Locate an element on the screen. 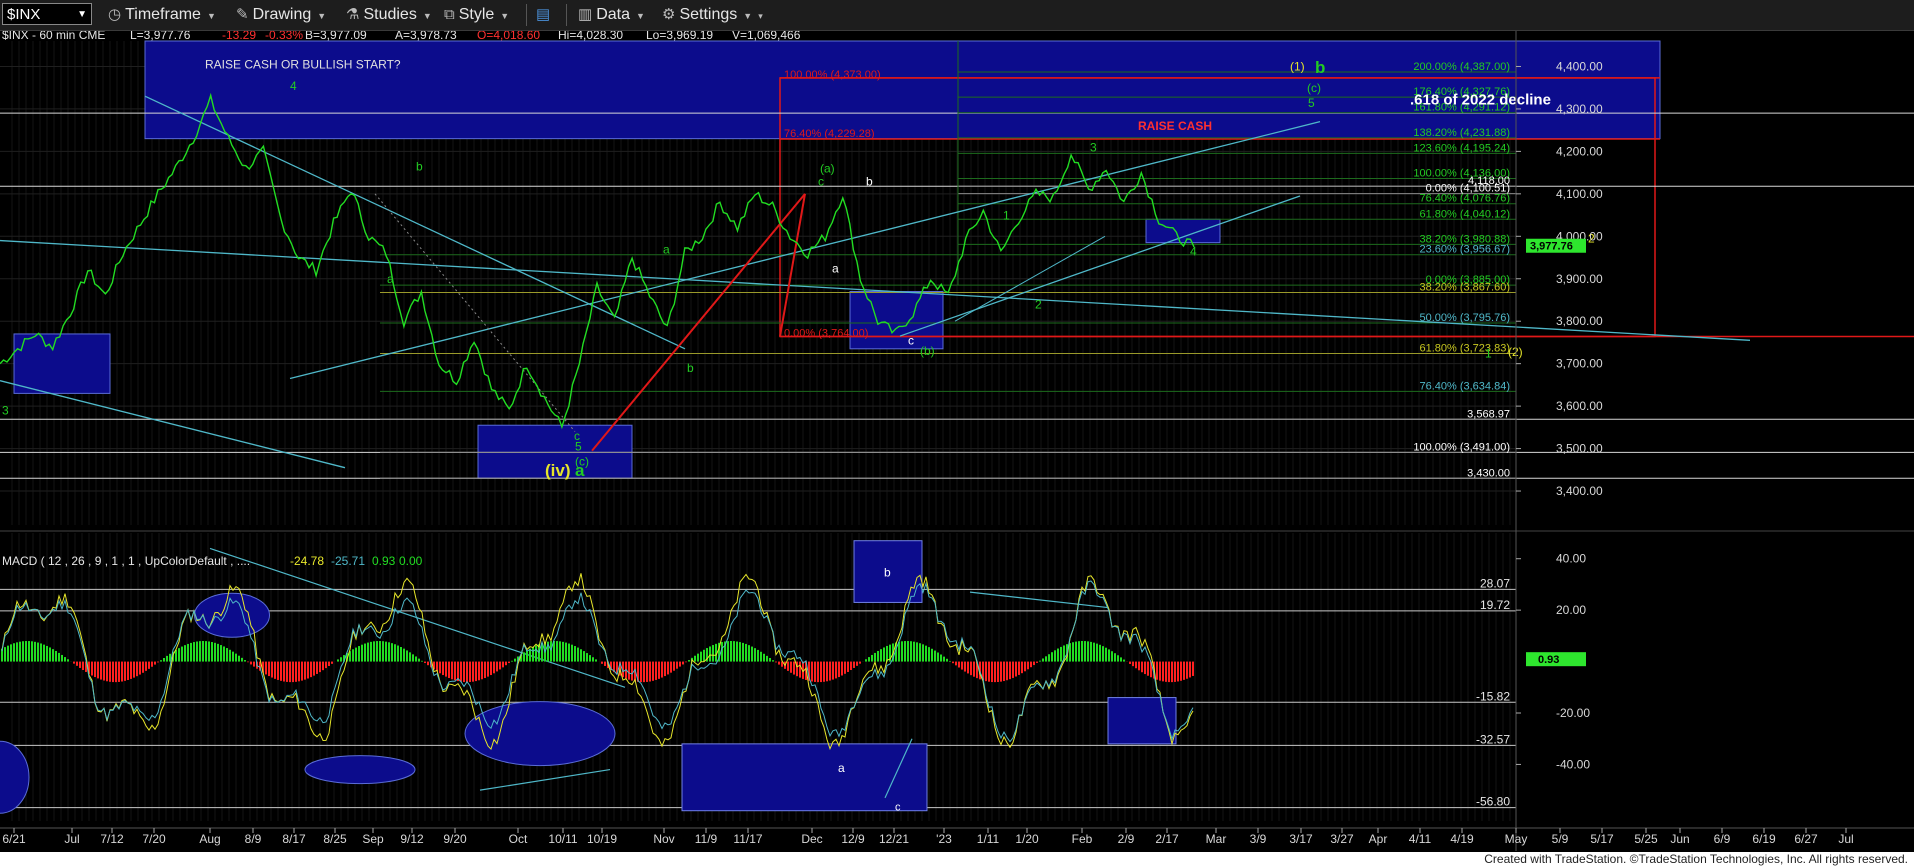 Image resolution: width=1914 pixels, height=866 pixels. wave-label: 3 is located at coordinates (1093, 147).